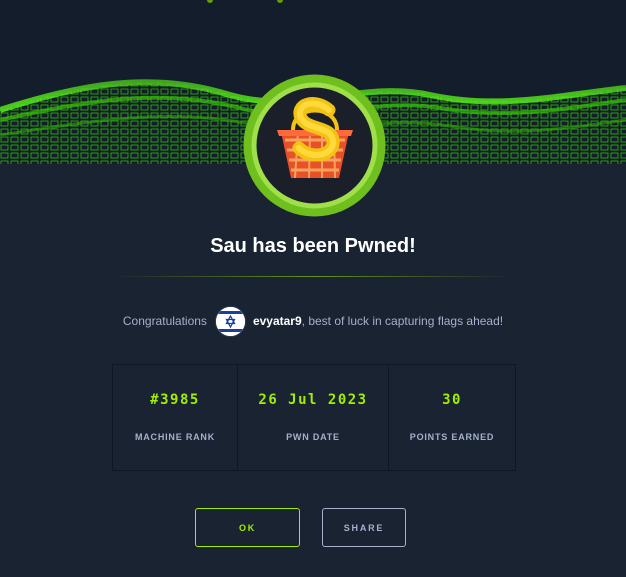 Image resolution: width=626 pixels, height=577 pixels. What do you see at coordinates (364, 527) in the screenshot?
I see `share-button: SHARE` at bounding box center [364, 527].